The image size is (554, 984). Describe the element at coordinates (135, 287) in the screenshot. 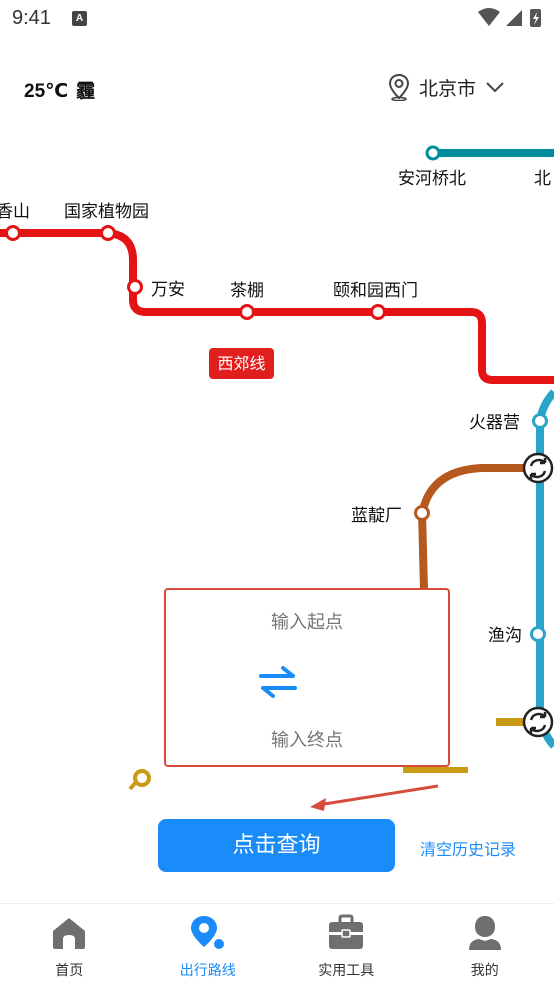

I see `station-wanan` at that location.